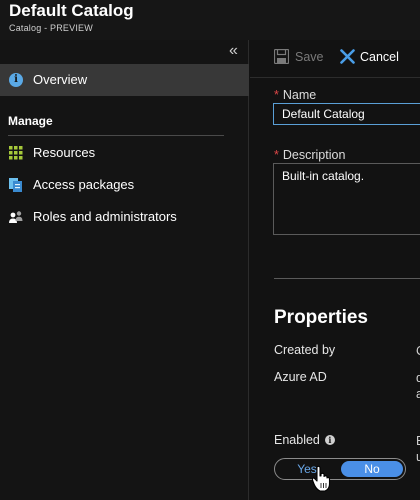  I want to click on people-icon, so click(16, 217).